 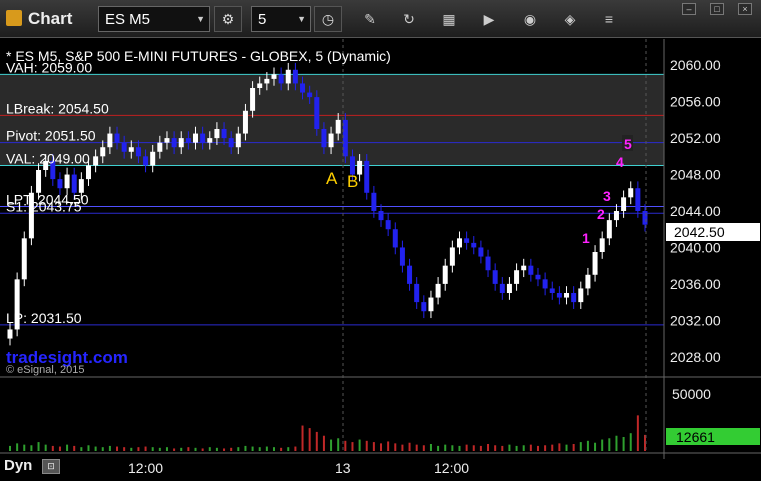 I want to click on tag-icon: ◈, so click(x=570, y=19).